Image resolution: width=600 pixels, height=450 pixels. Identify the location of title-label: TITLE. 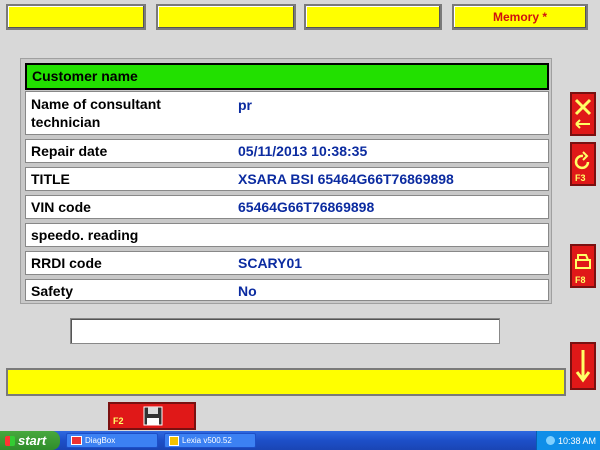
(50, 179).